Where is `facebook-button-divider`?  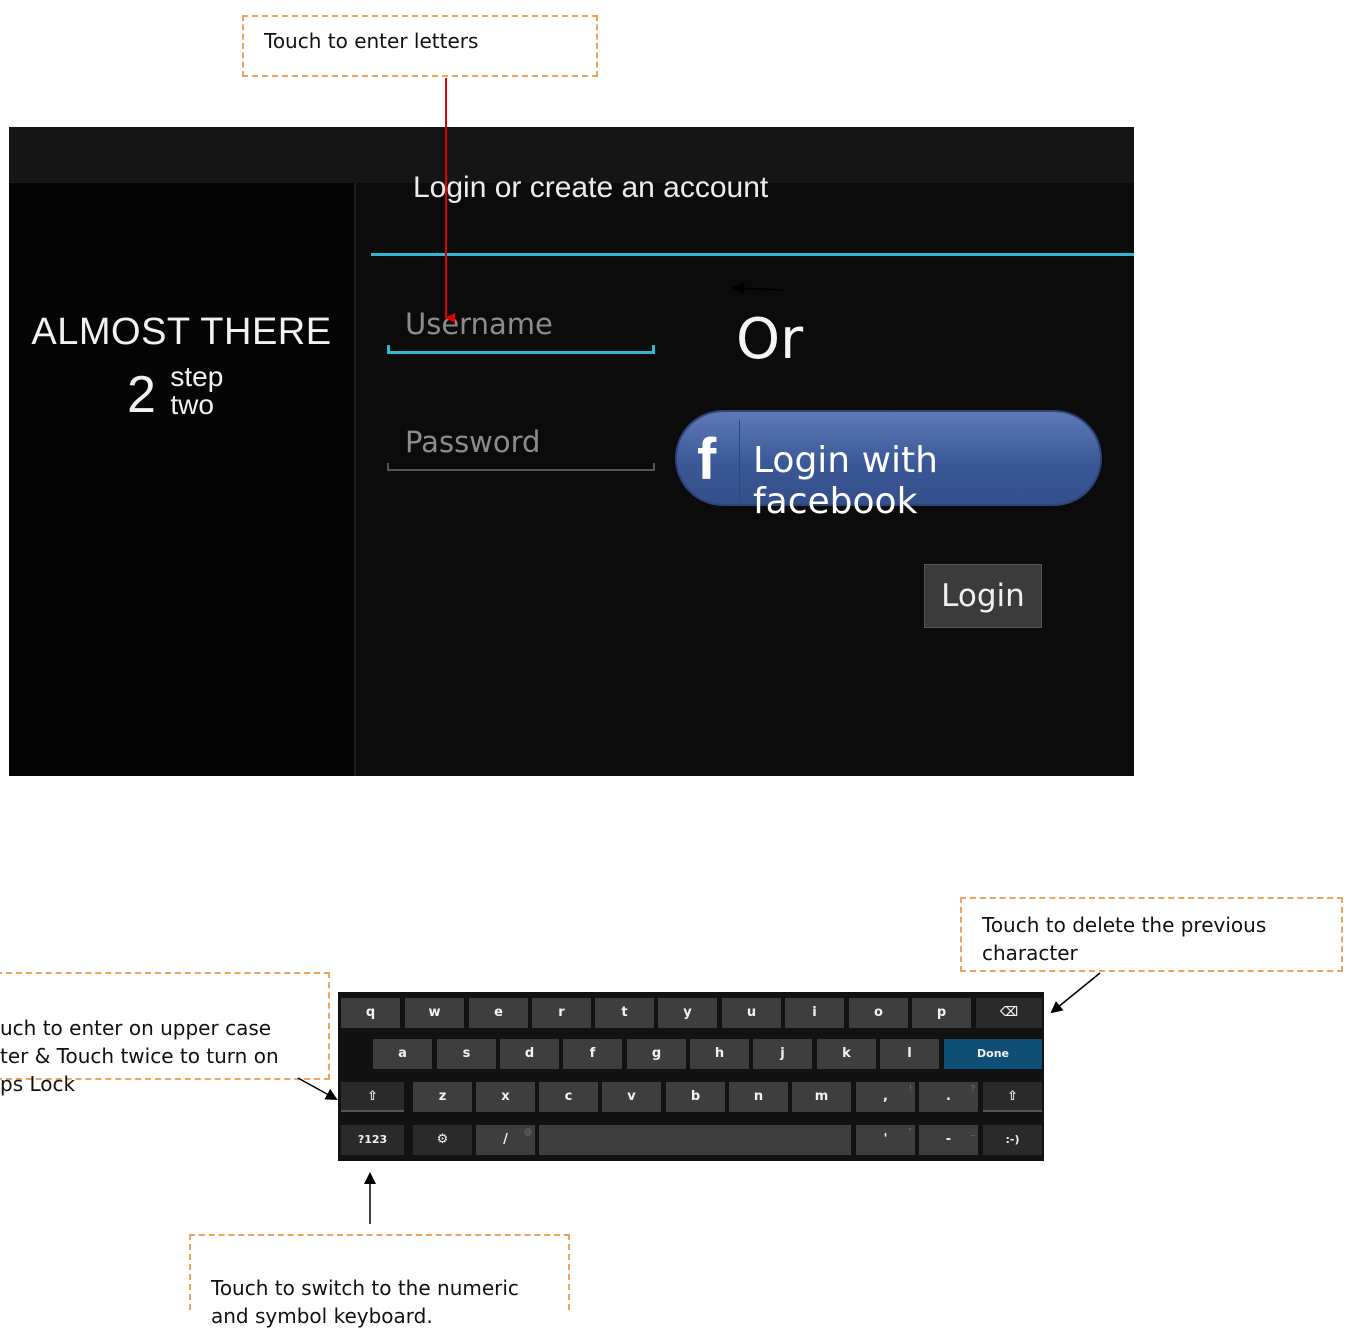 facebook-button-divider is located at coordinates (739, 460).